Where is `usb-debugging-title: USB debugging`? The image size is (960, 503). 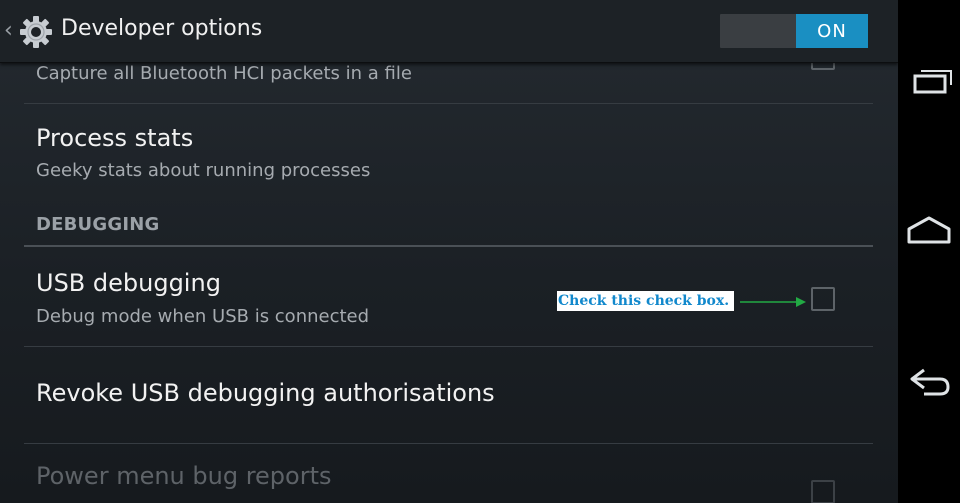
usb-debugging-title: USB debugging is located at coordinates (128, 283).